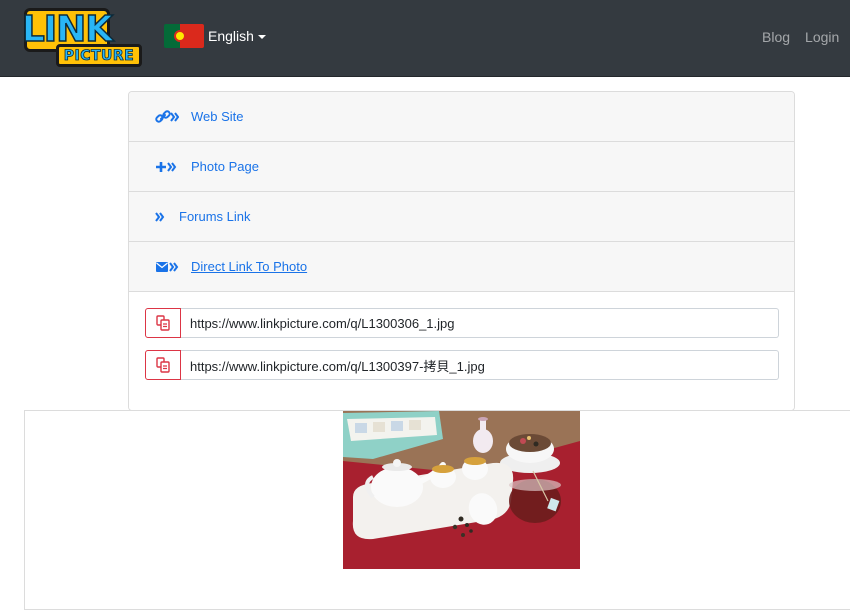 Image resolution: width=850 pixels, height=610 pixels. What do you see at coordinates (261, 37) in the screenshot?
I see `caret-down-icon` at bounding box center [261, 37].